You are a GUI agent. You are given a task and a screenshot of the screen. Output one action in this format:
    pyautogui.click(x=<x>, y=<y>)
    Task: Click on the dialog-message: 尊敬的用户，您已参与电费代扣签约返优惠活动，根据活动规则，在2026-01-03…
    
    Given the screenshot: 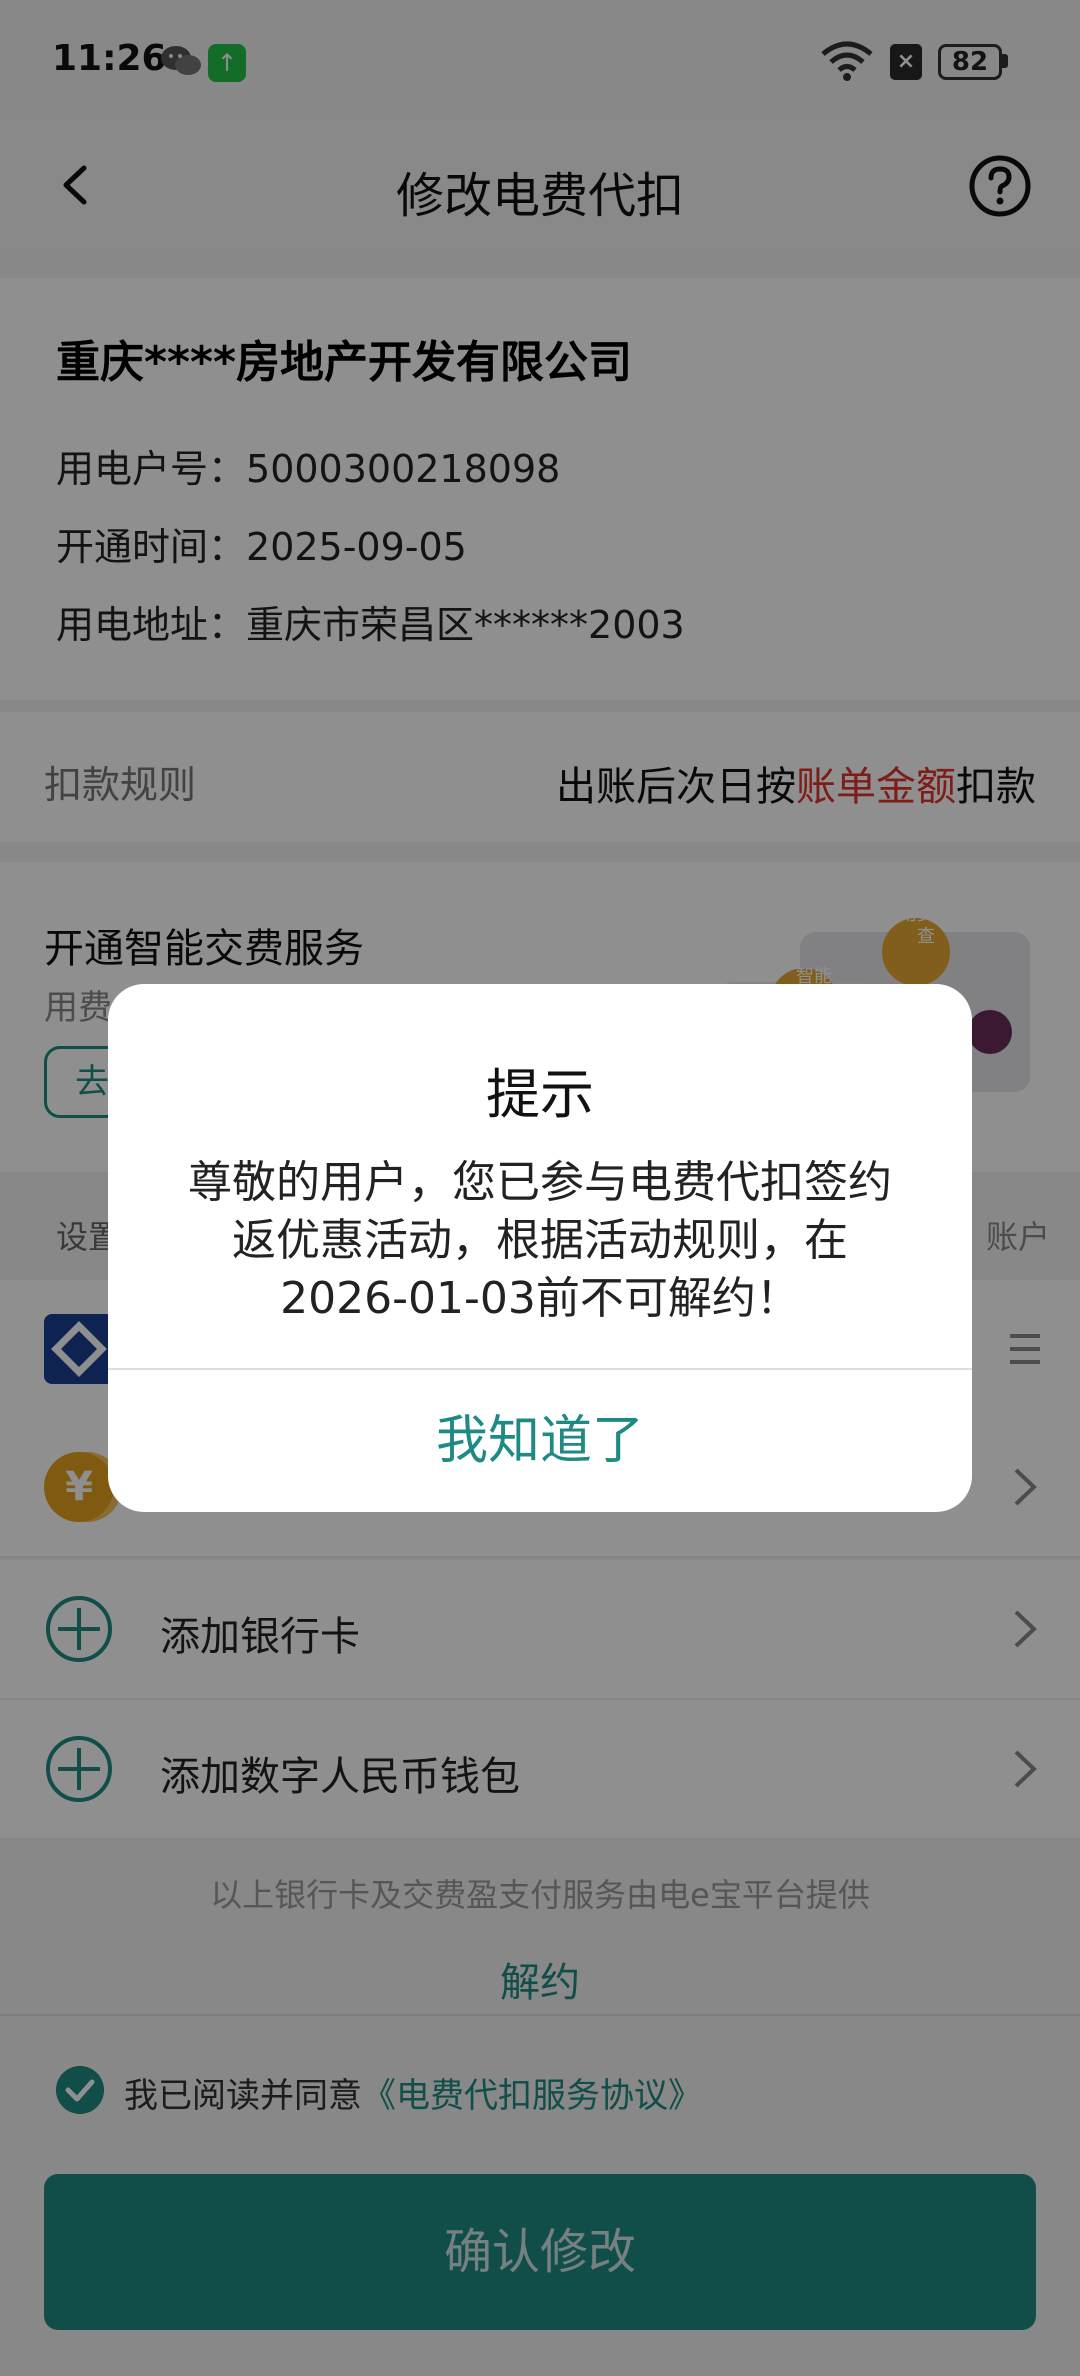 What is the action you would take?
    pyautogui.click(x=540, y=1240)
    